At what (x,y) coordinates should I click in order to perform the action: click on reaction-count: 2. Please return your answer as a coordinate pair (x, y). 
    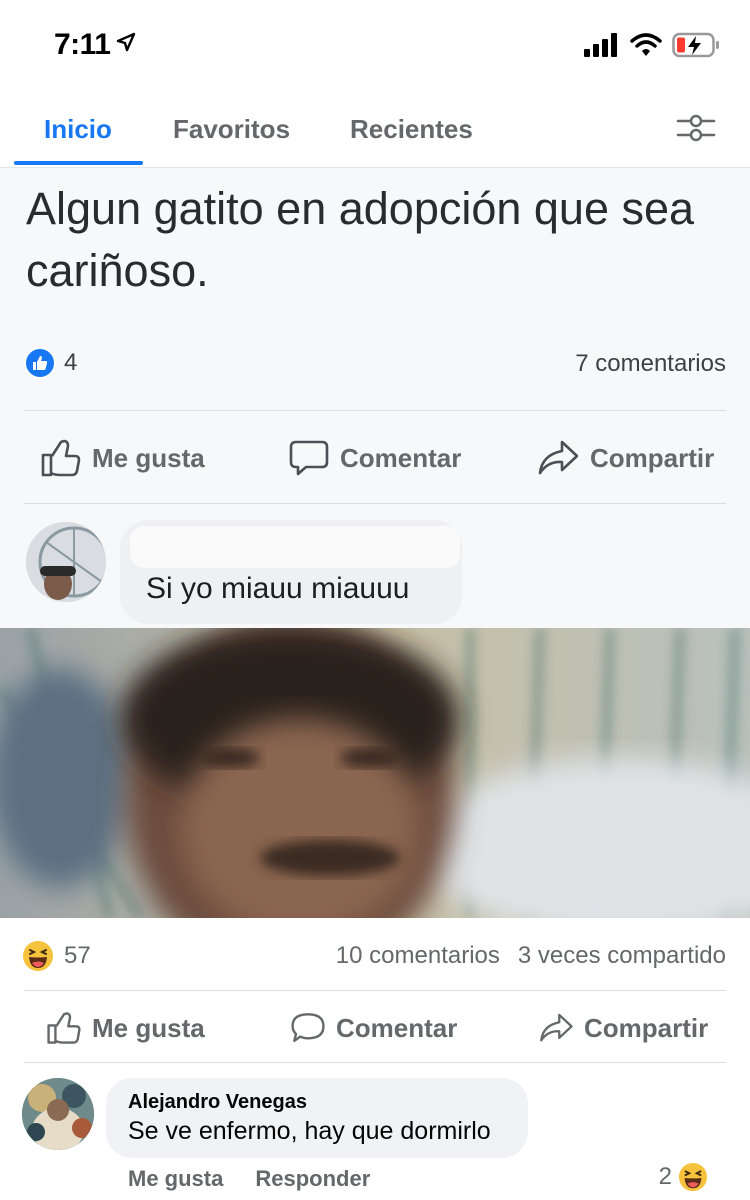
    Looking at the image, I should click on (665, 1176).